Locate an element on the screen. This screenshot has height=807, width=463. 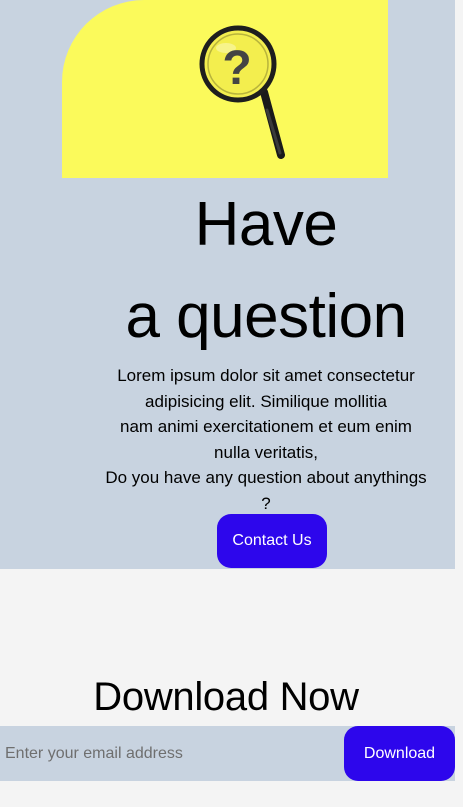
download-title: Download Now is located at coordinates (226, 697).